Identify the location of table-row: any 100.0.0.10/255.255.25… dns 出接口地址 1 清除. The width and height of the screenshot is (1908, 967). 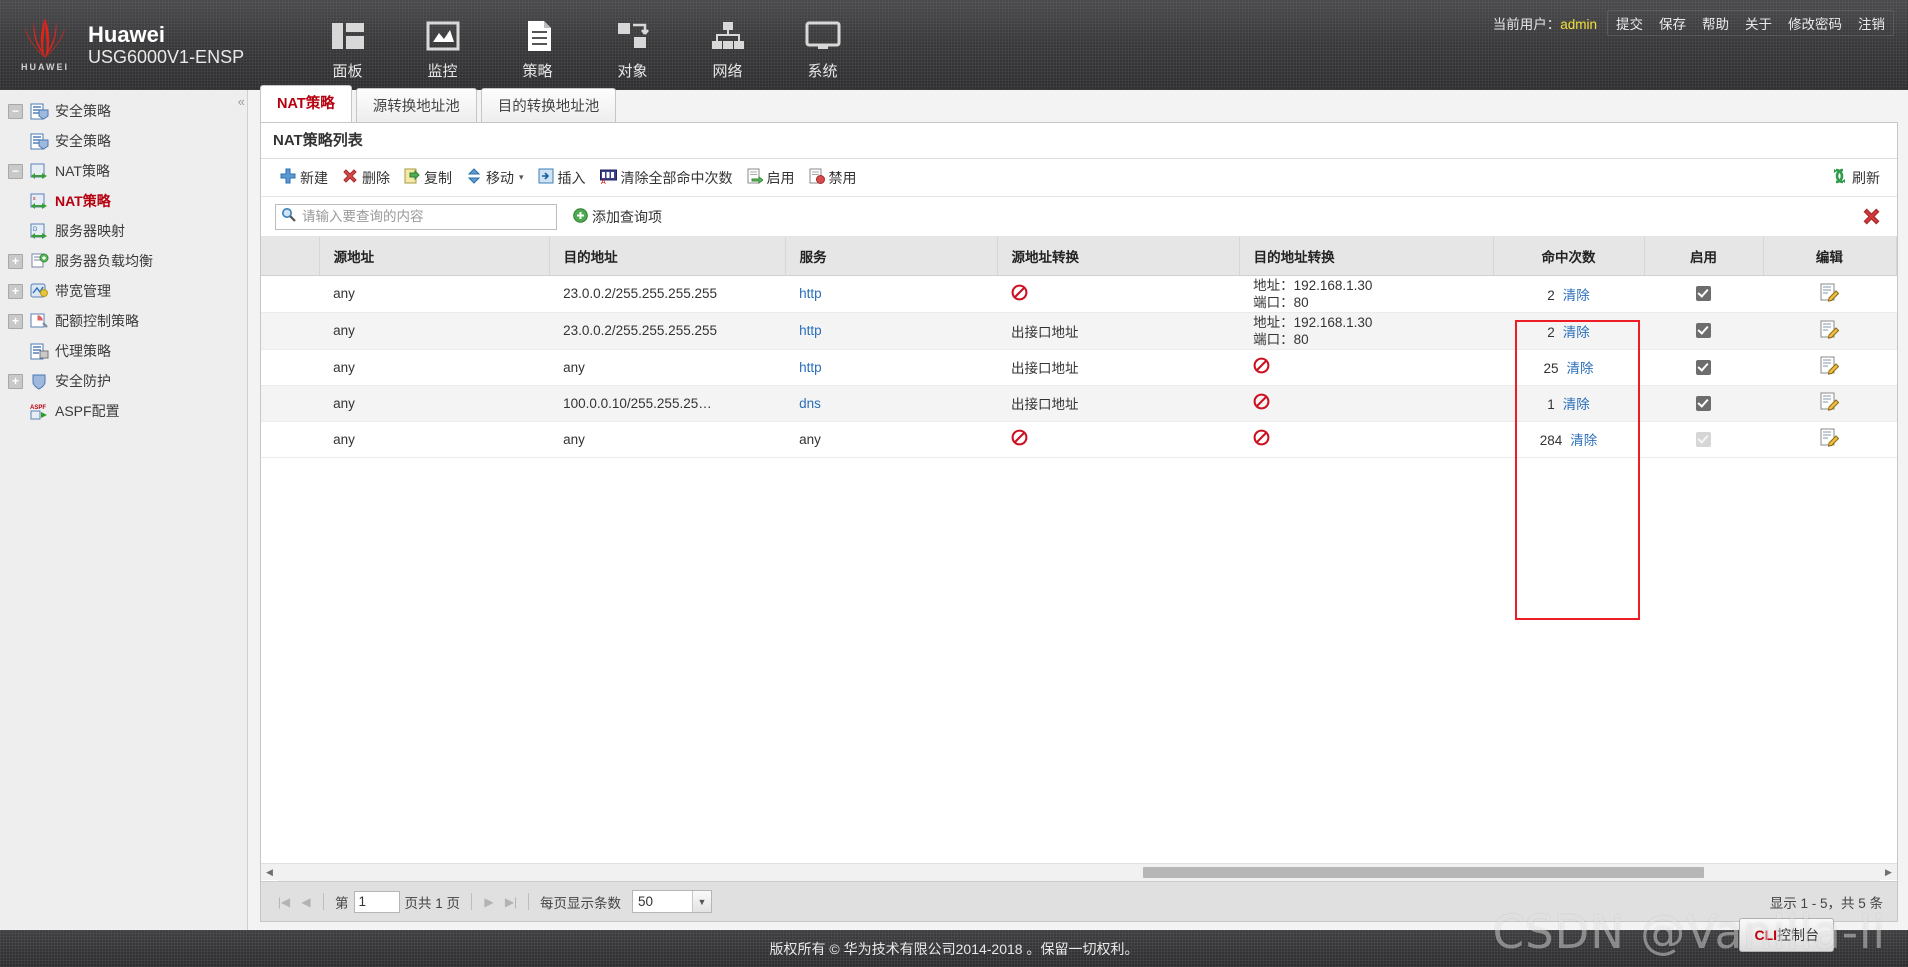
(1079, 403).